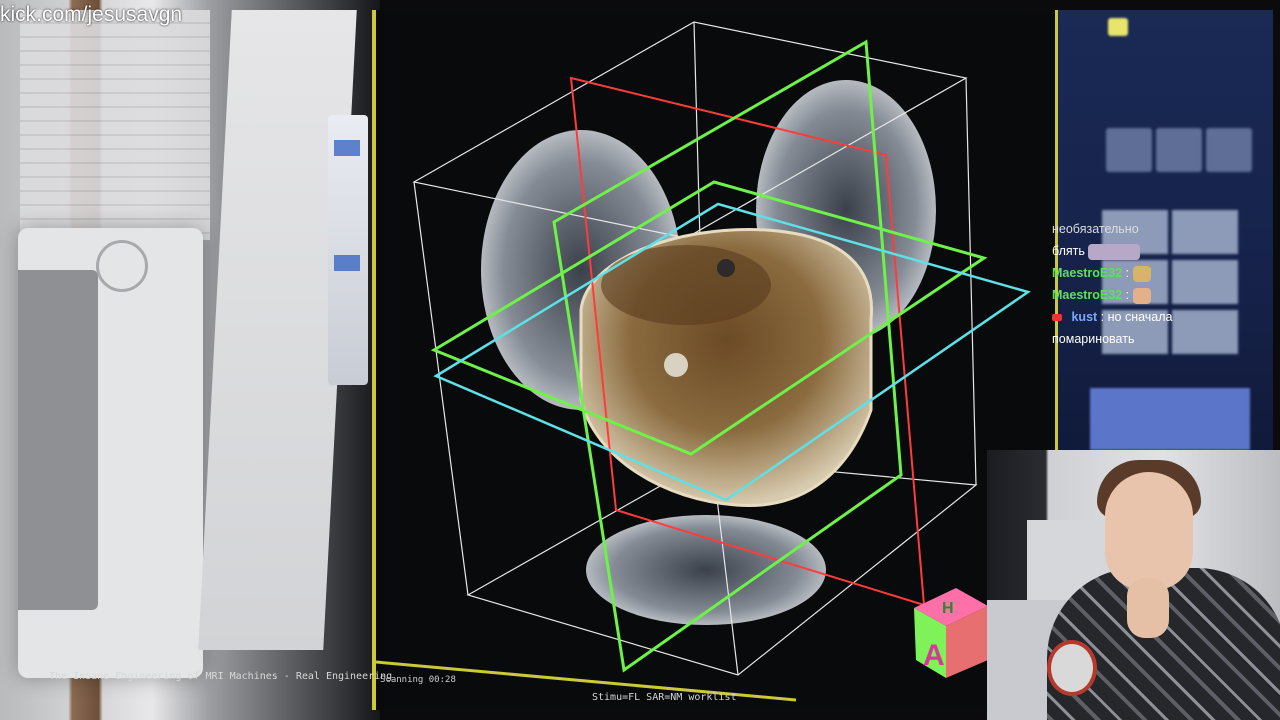 The image size is (1280, 720). Describe the element at coordinates (1068, 251) in the screenshot. I see `chat-text: блять` at that location.